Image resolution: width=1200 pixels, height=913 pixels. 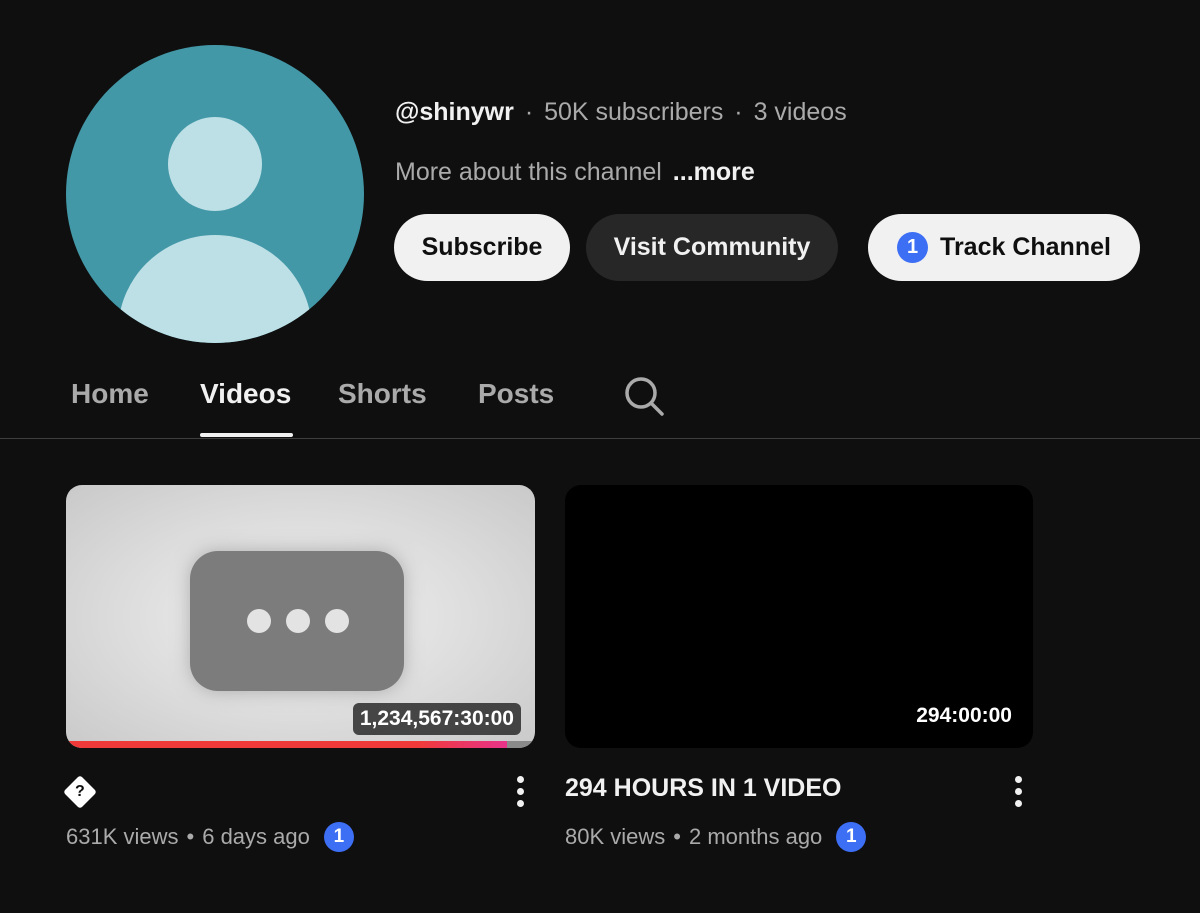 I want to click on video-meta: 631K views • 6 days ago 1, so click(x=210, y=837).